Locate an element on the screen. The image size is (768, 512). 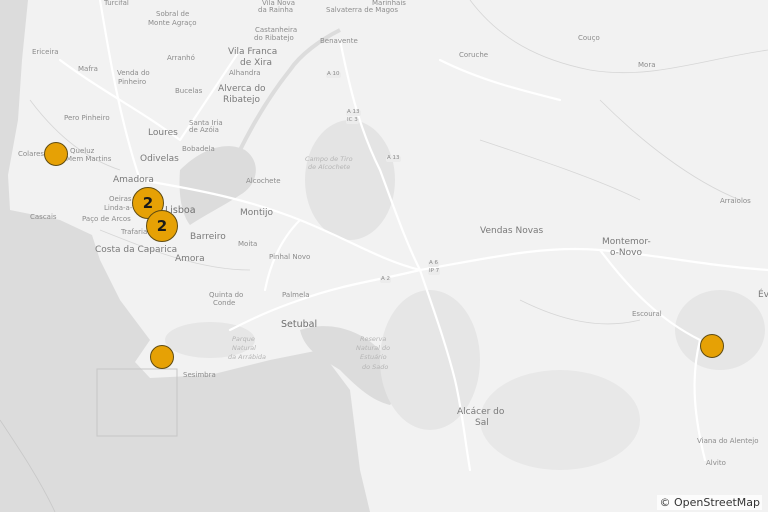
road-a13: A 13 is located at coordinates (353, 112).